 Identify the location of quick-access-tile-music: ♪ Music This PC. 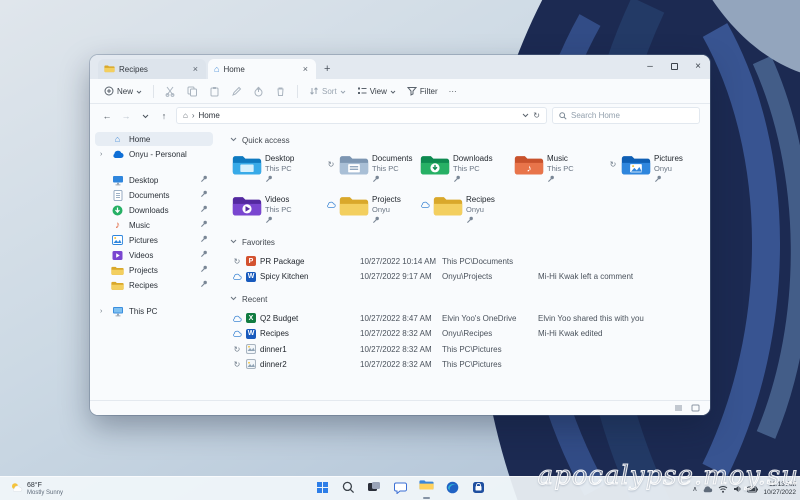
(561, 168).